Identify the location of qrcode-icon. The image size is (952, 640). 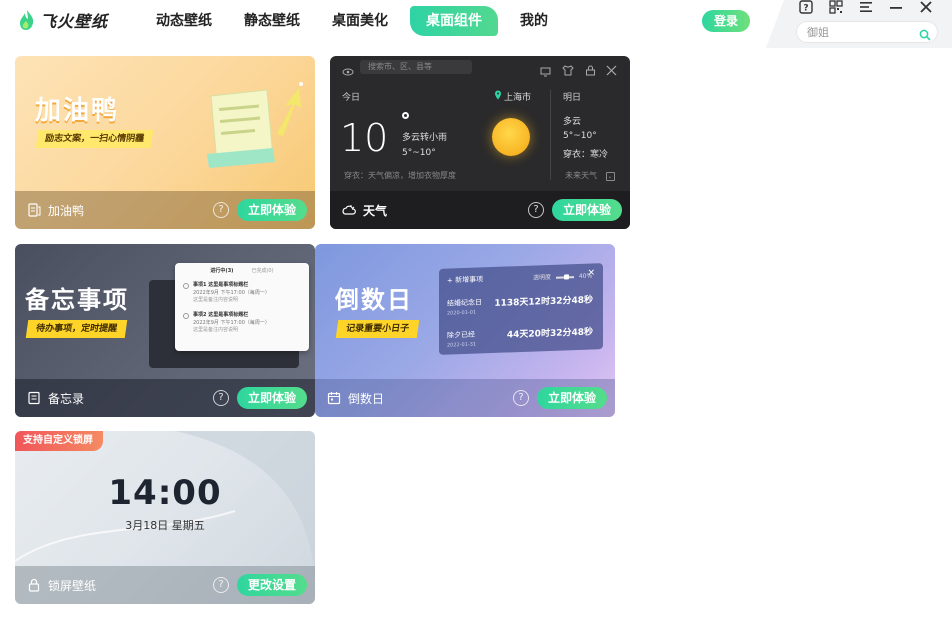
(836, 7).